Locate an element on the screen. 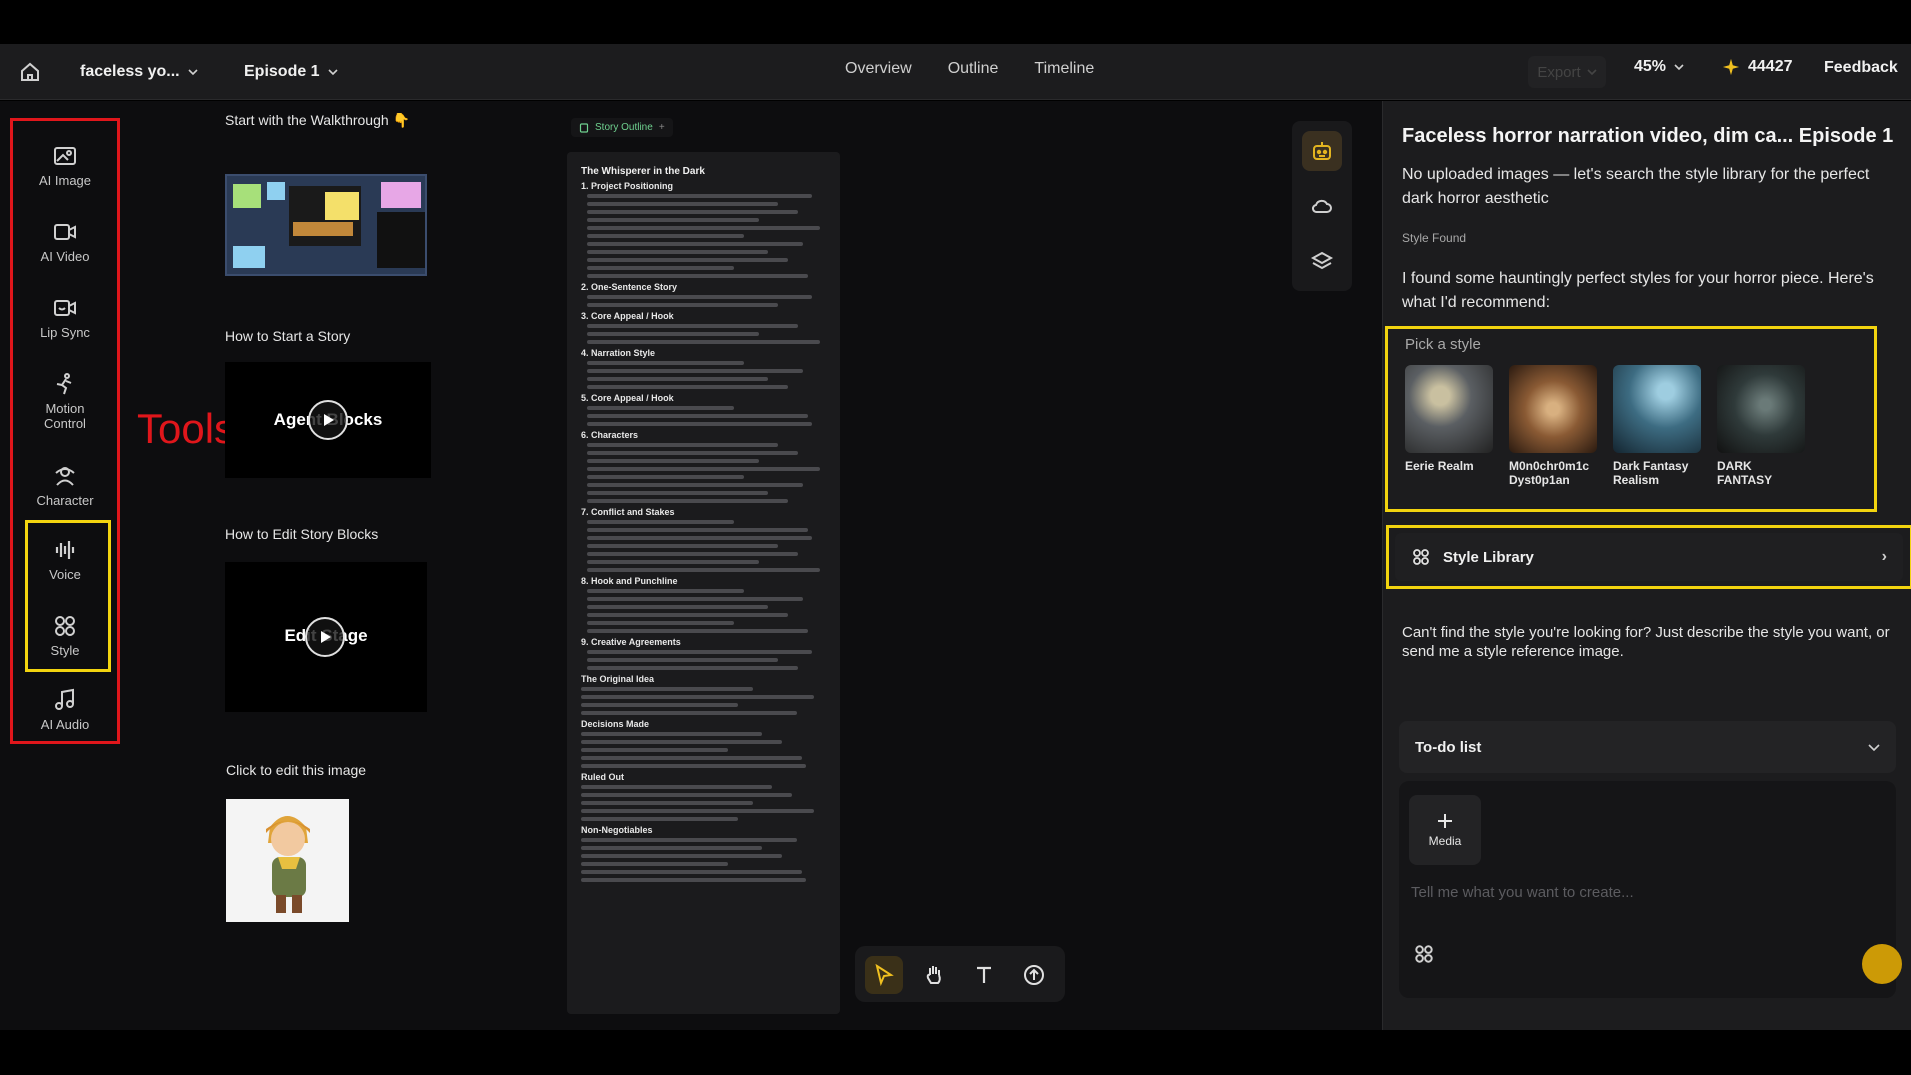 Image resolution: width=1911 pixels, height=1075 pixels. tool-character: Character is located at coordinates (65, 485).